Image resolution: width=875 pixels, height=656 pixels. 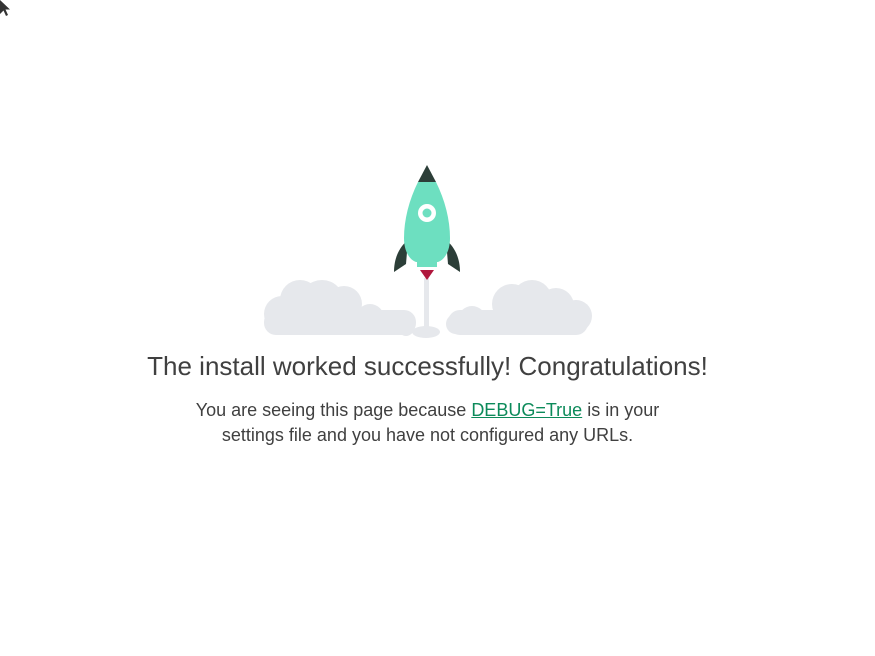 What do you see at coordinates (427, 222) in the screenshot?
I see `rocket-icon` at bounding box center [427, 222].